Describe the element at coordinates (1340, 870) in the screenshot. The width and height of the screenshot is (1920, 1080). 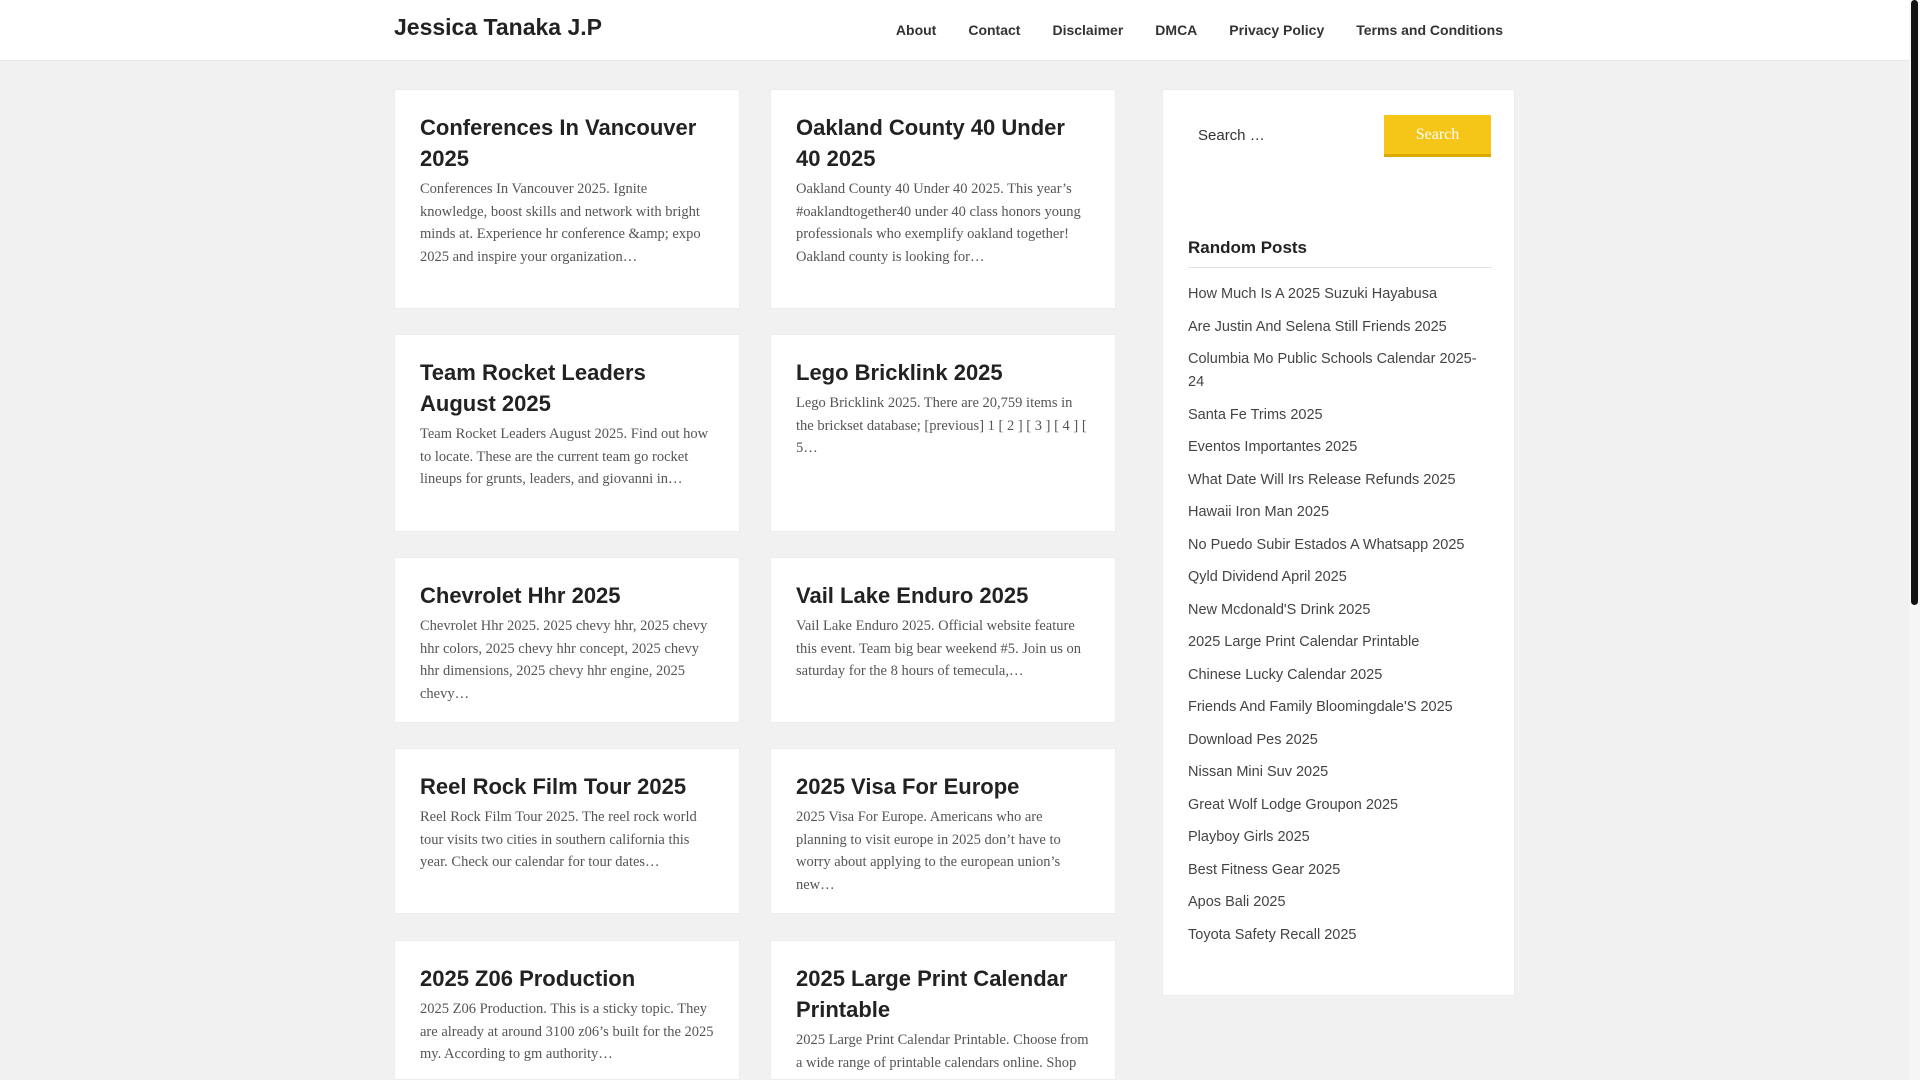
I see `random-post-link: Best Fitness Gear 2025` at that location.